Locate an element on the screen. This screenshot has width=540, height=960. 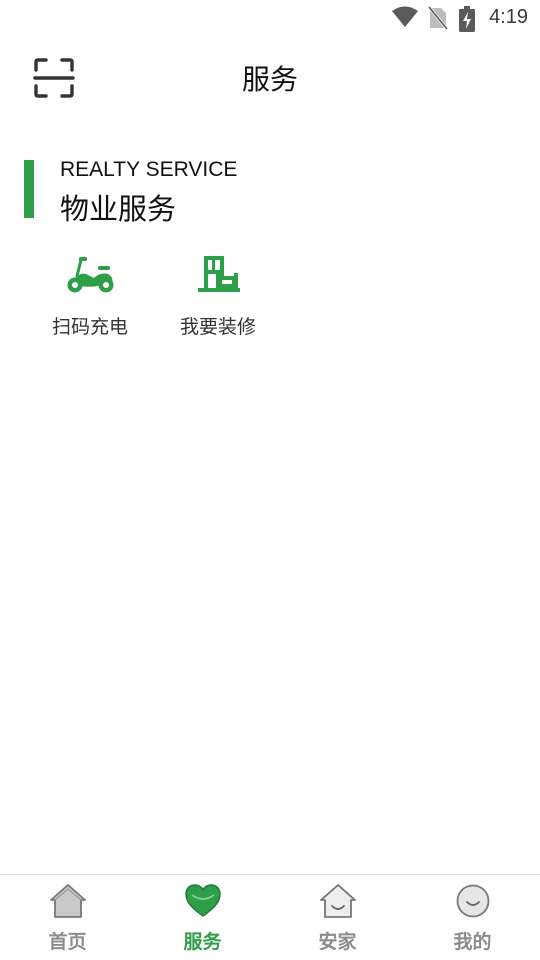
section-accent-bar is located at coordinates (29, 189).